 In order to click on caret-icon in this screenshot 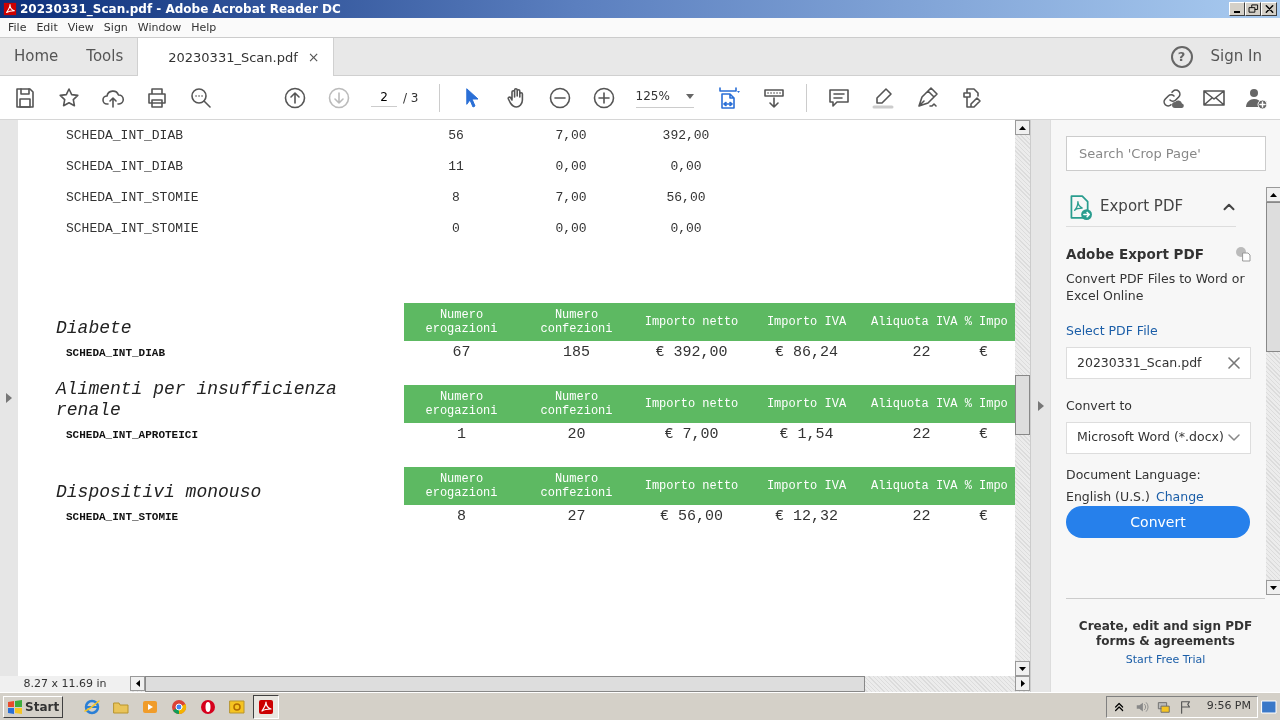, I will do `click(689, 96)`.